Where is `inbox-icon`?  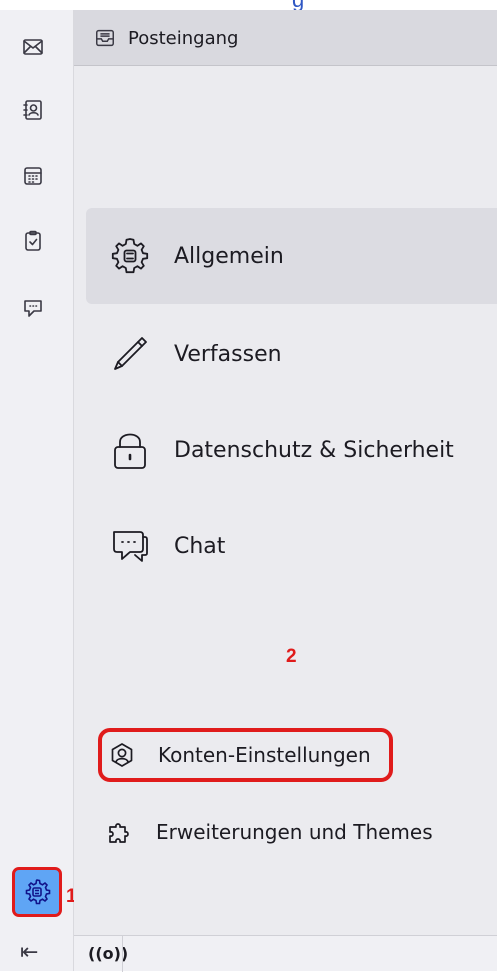
inbox-icon is located at coordinates (105, 38).